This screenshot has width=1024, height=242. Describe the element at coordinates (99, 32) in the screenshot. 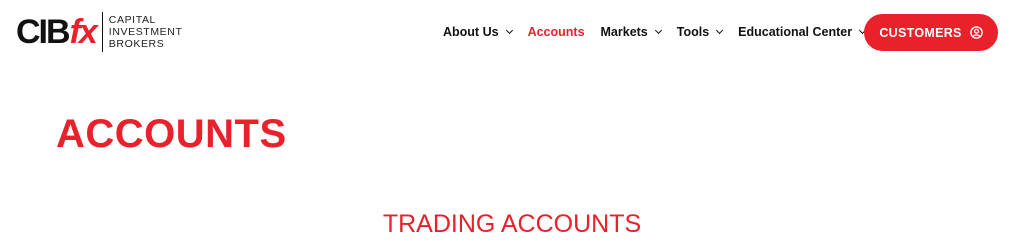

I see `site-logo: CIB fx CAPITAL INVESTMENT BROKERS` at that location.